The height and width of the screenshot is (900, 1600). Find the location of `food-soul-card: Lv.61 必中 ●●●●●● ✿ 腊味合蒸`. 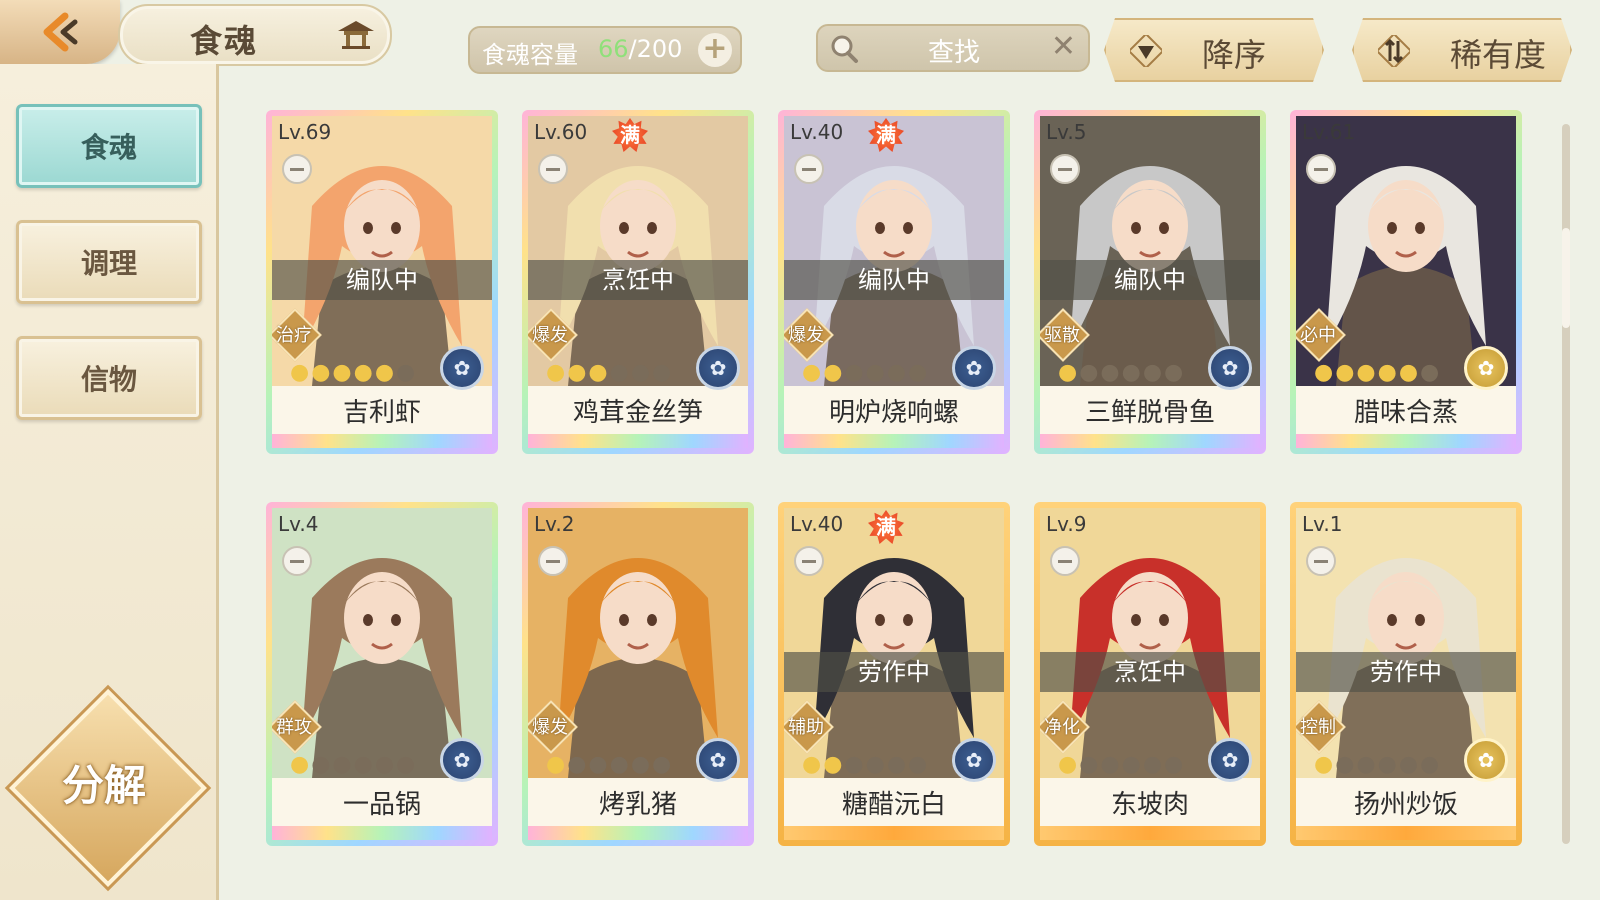

food-soul-card: Lv.61 必中 ●●●●●● ✿ 腊味合蒸 is located at coordinates (1406, 282).